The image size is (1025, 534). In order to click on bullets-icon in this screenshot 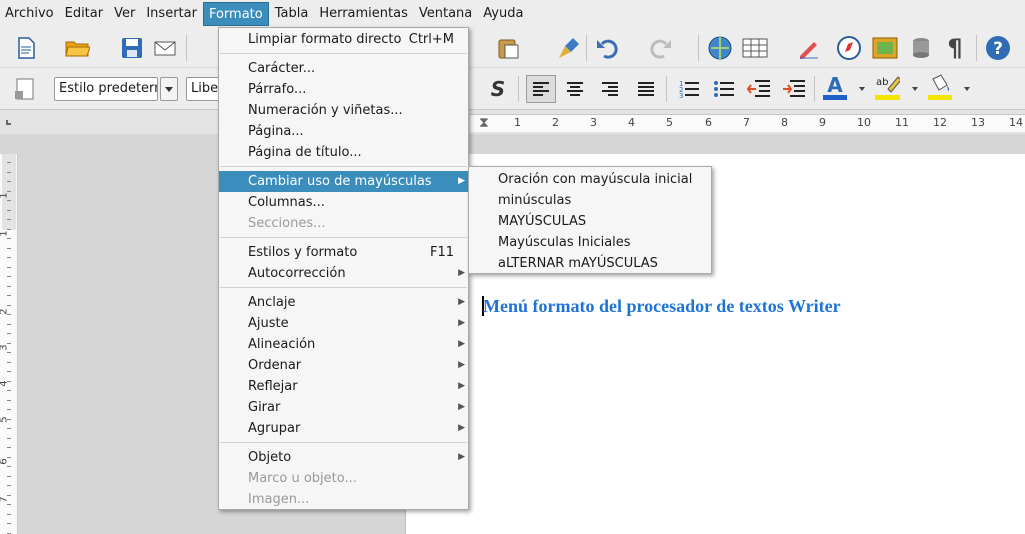, I will do `click(724, 89)`.